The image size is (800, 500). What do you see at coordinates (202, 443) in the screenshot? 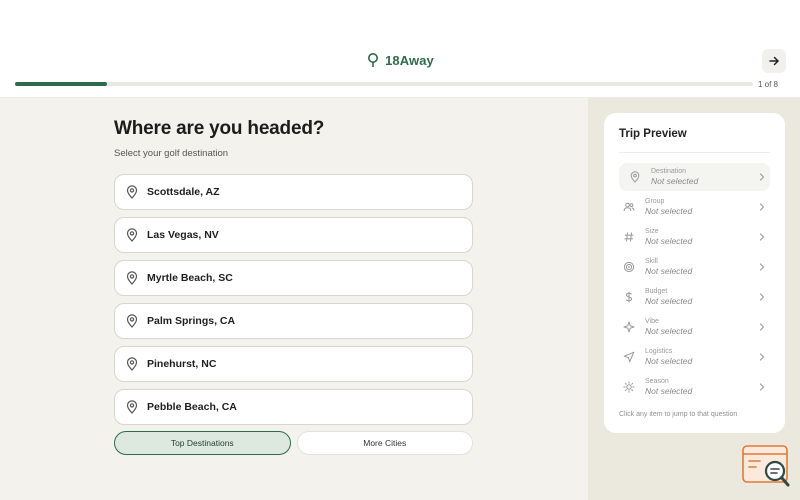
I see `tab-top-destinations: Top Destinations` at bounding box center [202, 443].